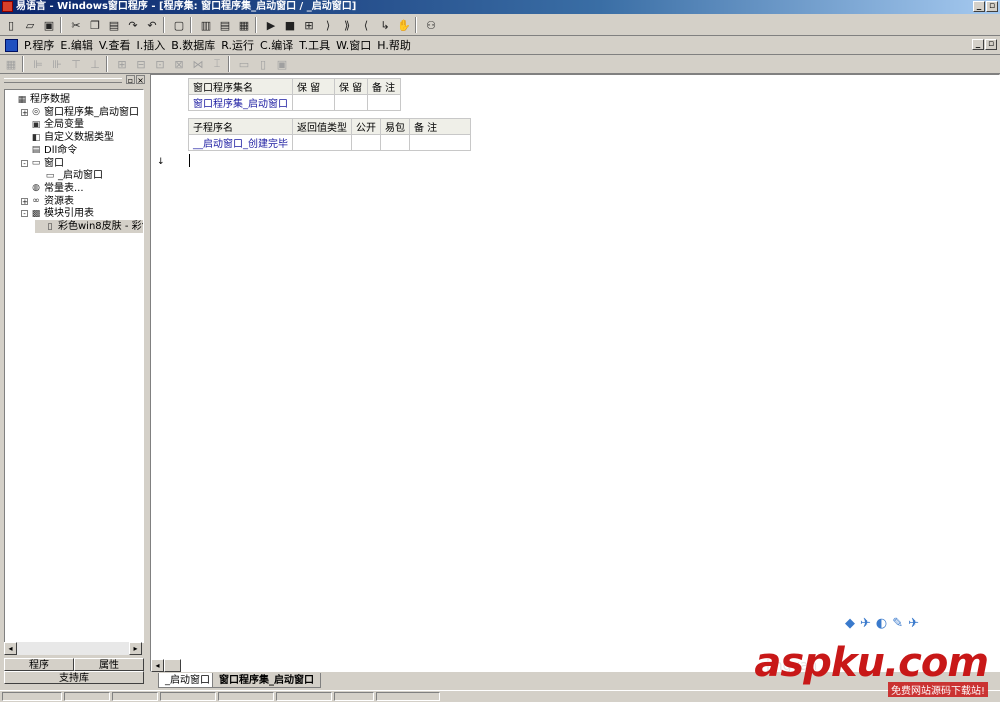 This screenshot has height=702, width=1000. Describe the element at coordinates (49, 25) in the screenshot. I see `save-icon: ▣` at that location.